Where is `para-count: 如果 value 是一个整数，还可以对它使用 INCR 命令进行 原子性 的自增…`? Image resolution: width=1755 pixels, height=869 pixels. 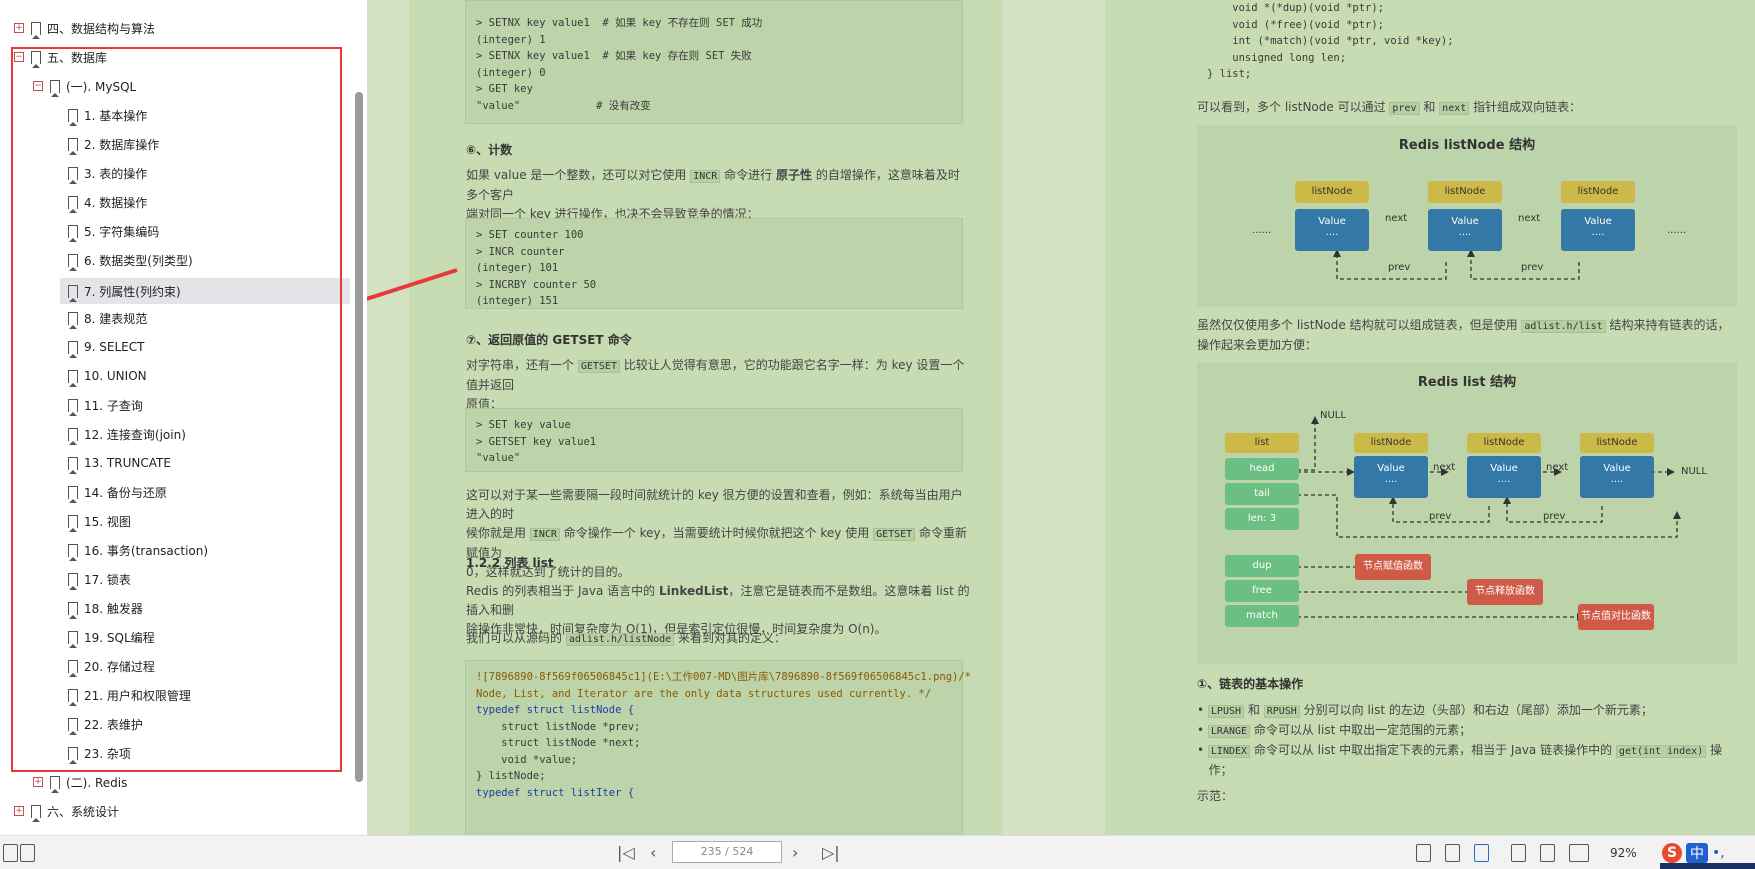
para-count: 如果 value 是一个整数，还可以对它使用 INCR 命令进行 原子性 的自增… is located at coordinates (713, 194).